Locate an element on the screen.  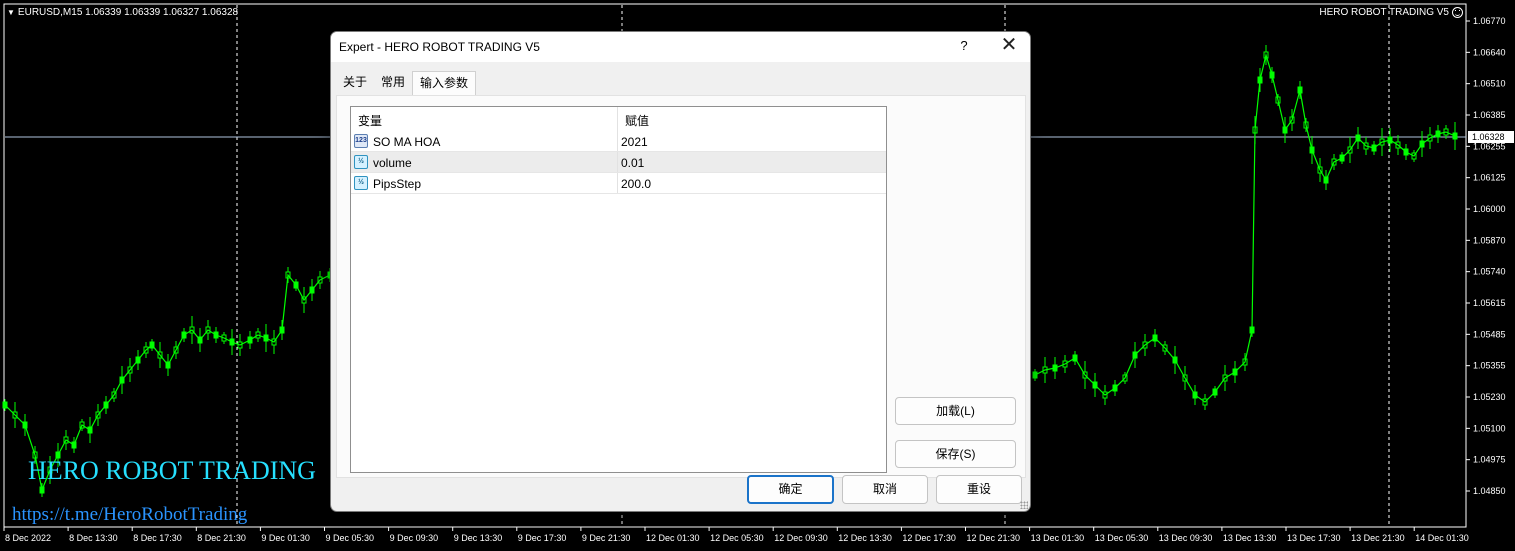
reset-button: 重设 is located at coordinates (979, 489).